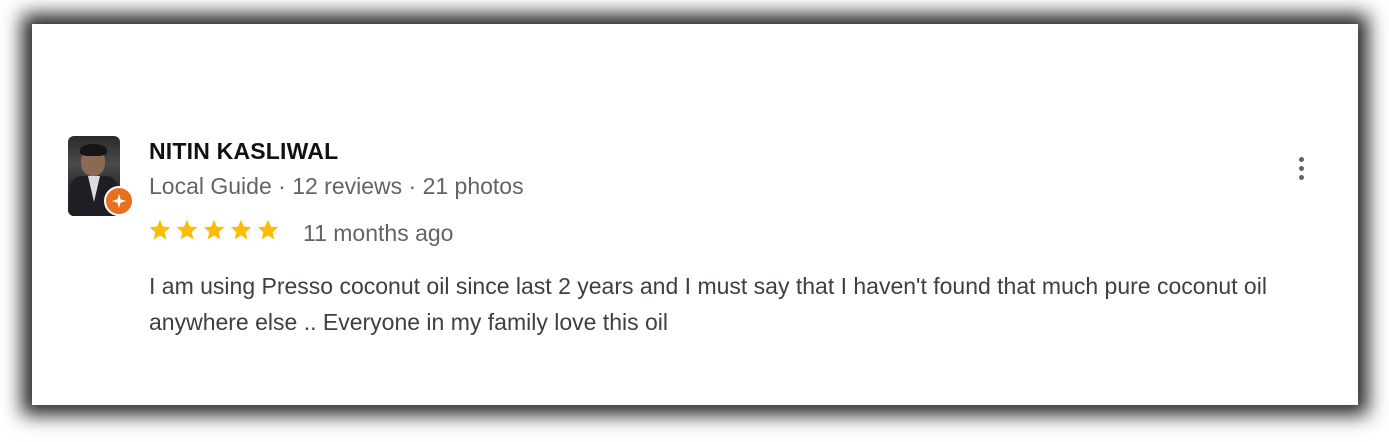 The height and width of the screenshot is (442, 1389). I want to click on sparkle-icon, so click(119, 201).